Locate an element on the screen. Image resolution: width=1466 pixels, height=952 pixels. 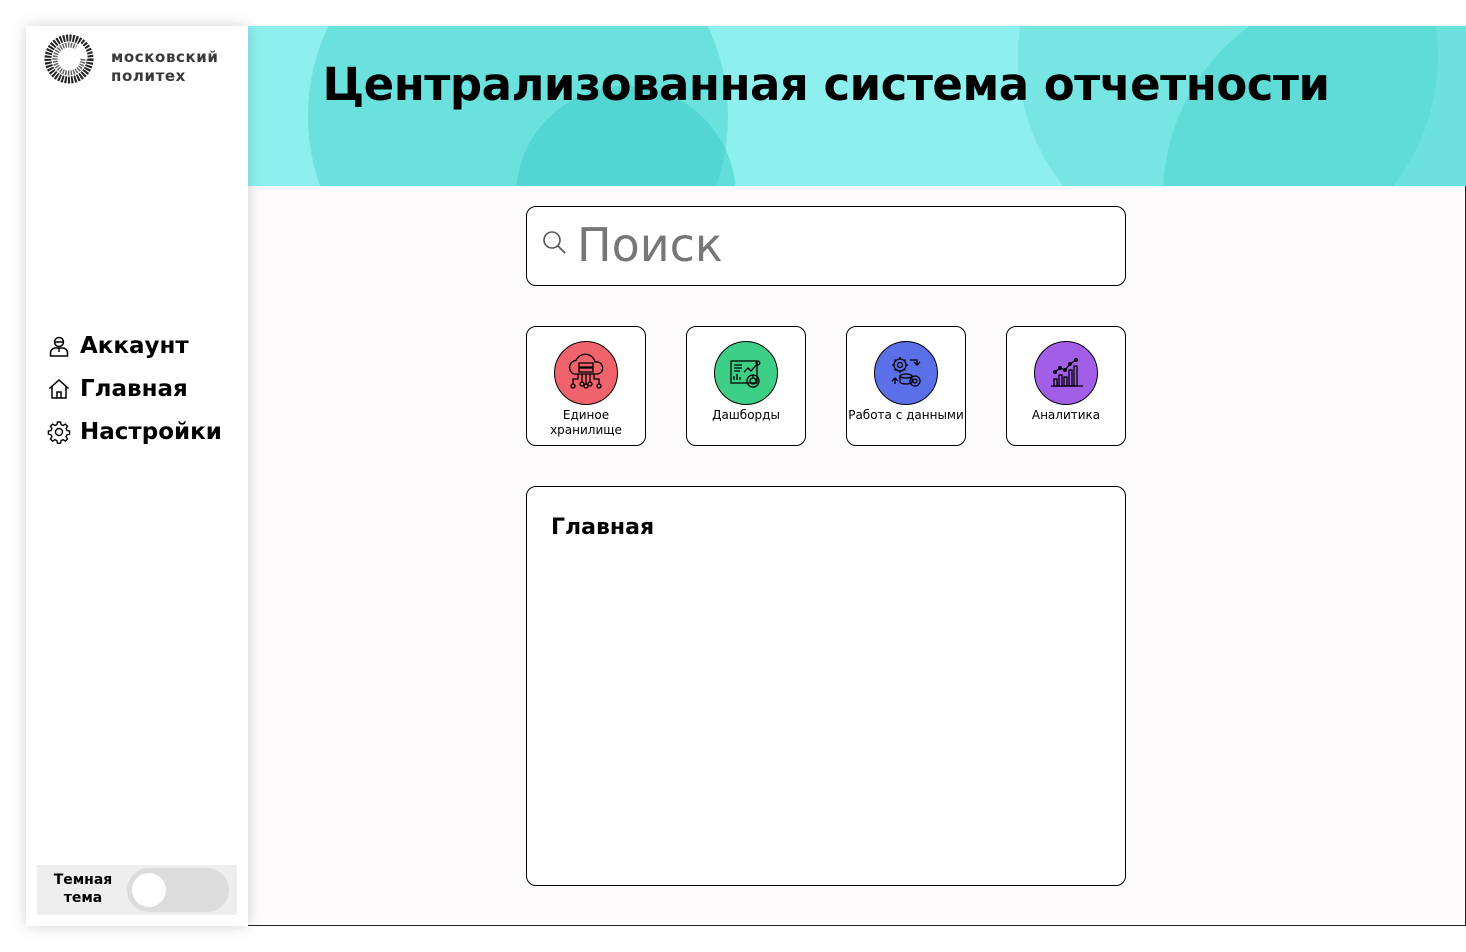
logo-line-1: московский is located at coordinates (165, 57).